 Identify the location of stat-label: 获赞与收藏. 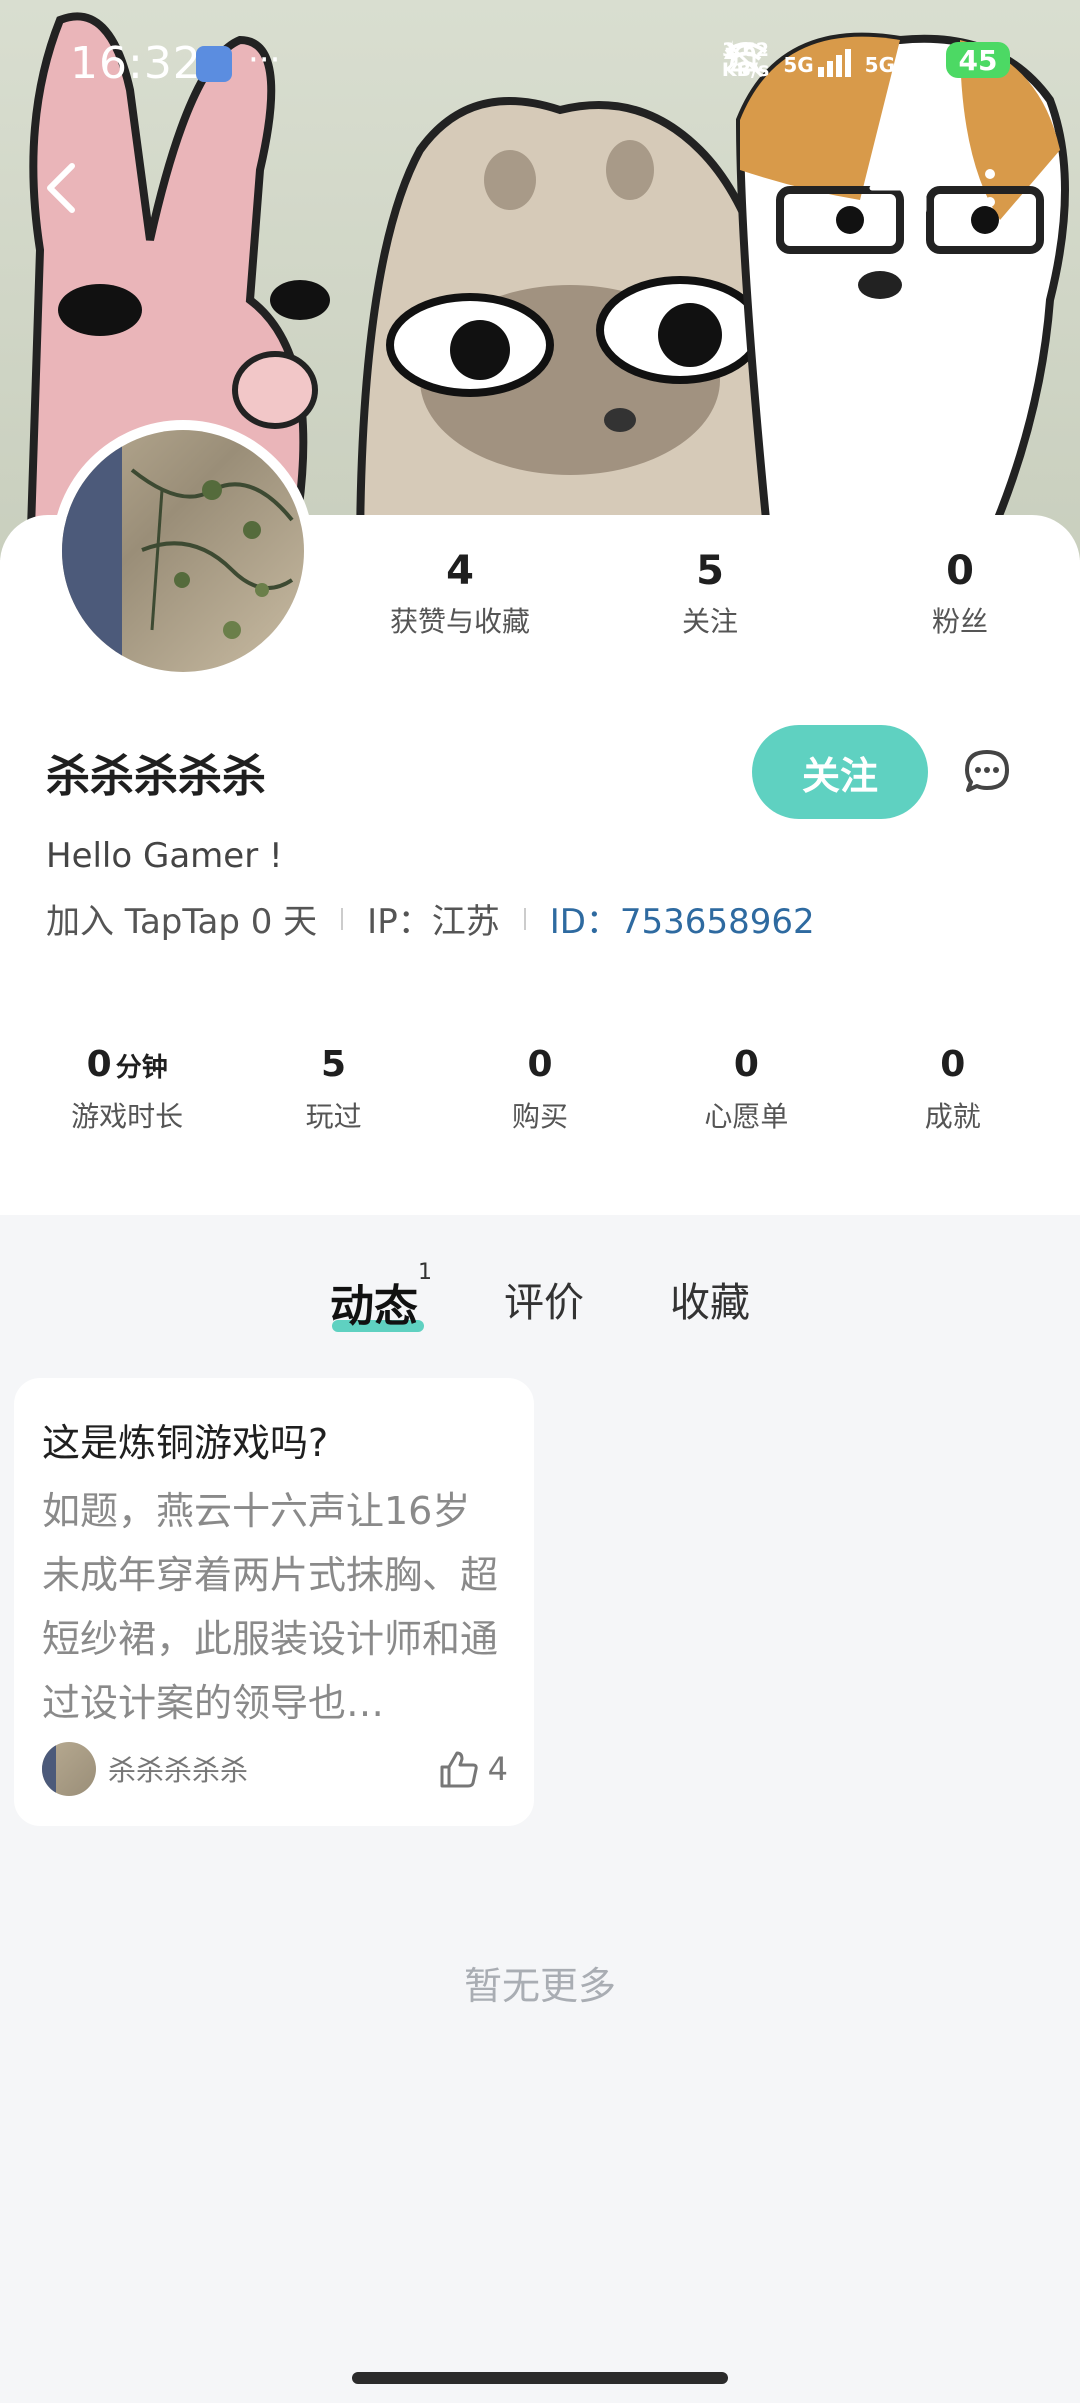
(459, 621).